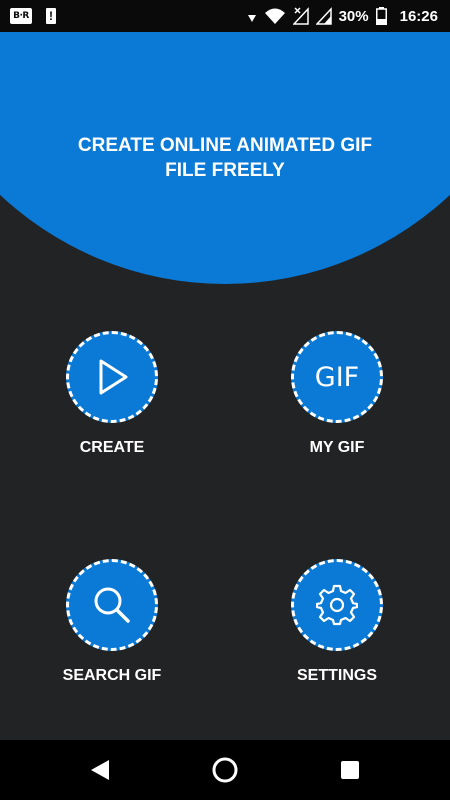  Describe the element at coordinates (51, 16) in the screenshot. I see `alert-notification-icon: !` at that location.